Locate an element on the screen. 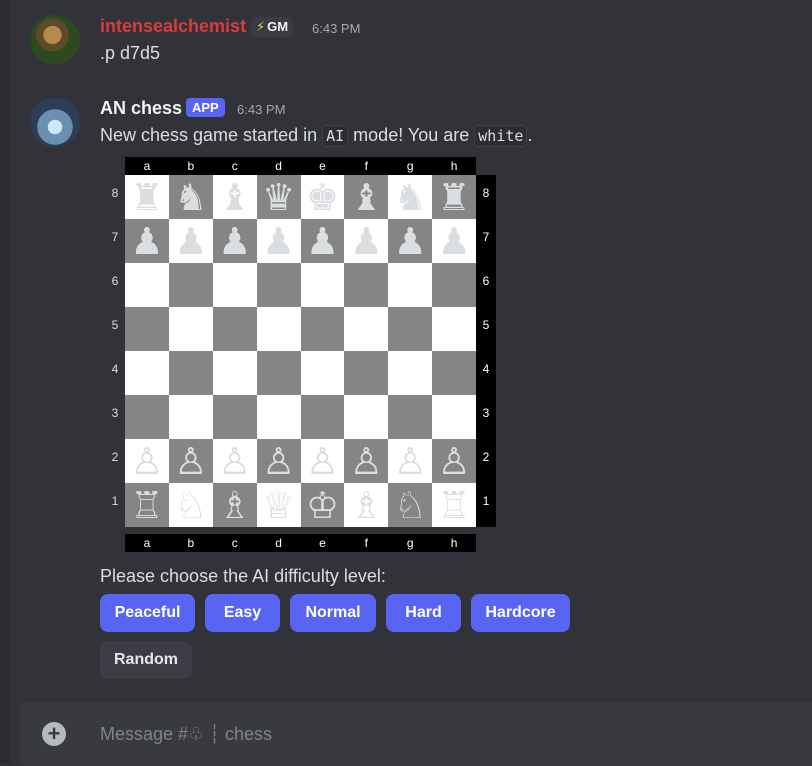  rank-labels-left: 87654321 is located at coordinates (115, 351).